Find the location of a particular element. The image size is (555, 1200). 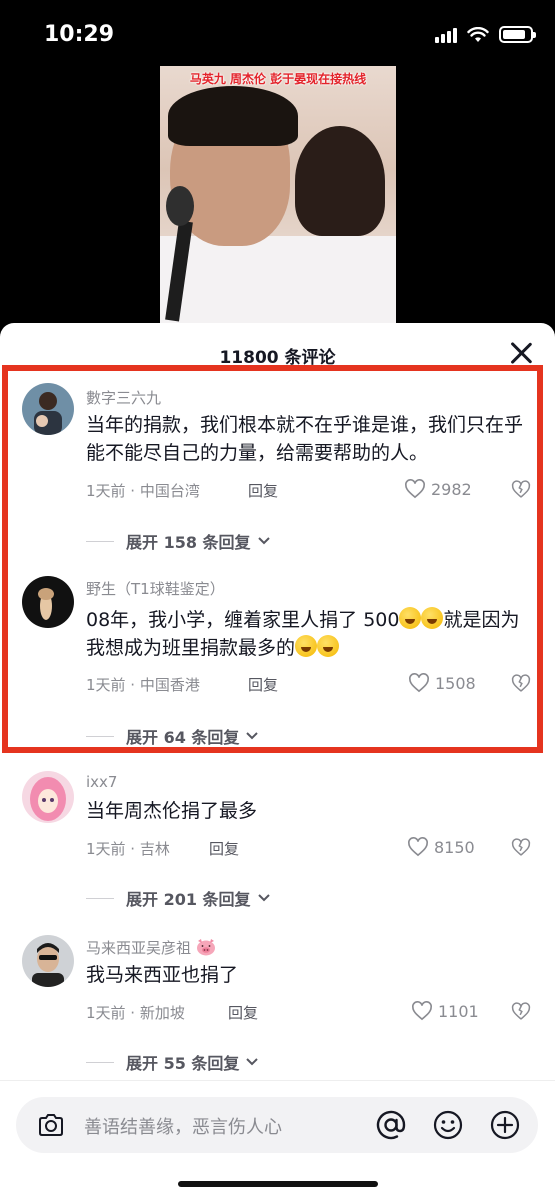

like-count: 1101 is located at coordinates (458, 1011).